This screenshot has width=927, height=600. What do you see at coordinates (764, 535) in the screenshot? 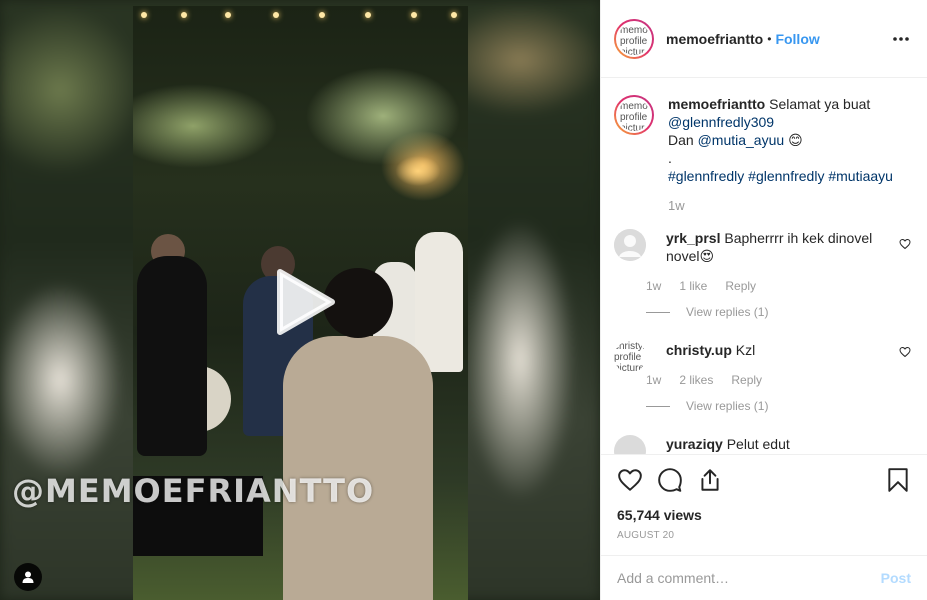
I see `post-date: AUGUST 20` at bounding box center [764, 535].